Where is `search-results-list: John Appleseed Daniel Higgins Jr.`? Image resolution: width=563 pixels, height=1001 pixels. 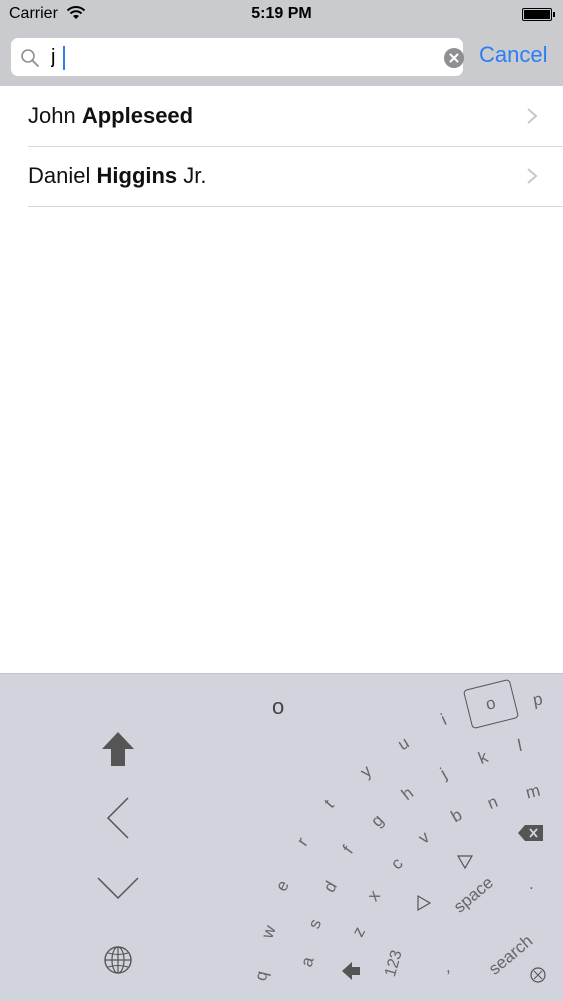
search-results-list: John Appleseed Daniel Higgins Jr. is located at coordinates (281, 147).